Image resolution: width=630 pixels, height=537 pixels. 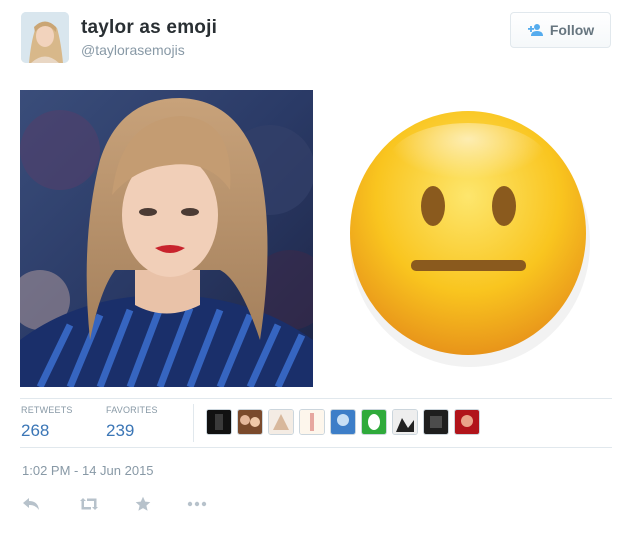 I want to click on favoriters-avatar-row, so click(x=343, y=422).